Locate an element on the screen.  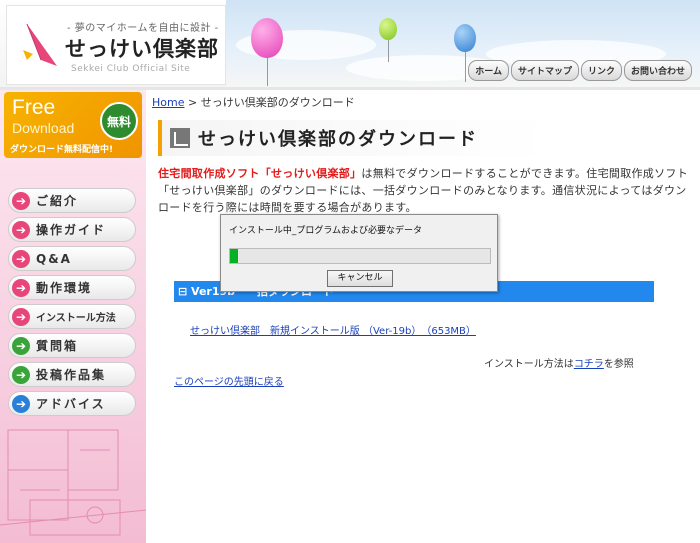
sidebar-item-label: 投稿作品集 is located at coordinates (71, 375).